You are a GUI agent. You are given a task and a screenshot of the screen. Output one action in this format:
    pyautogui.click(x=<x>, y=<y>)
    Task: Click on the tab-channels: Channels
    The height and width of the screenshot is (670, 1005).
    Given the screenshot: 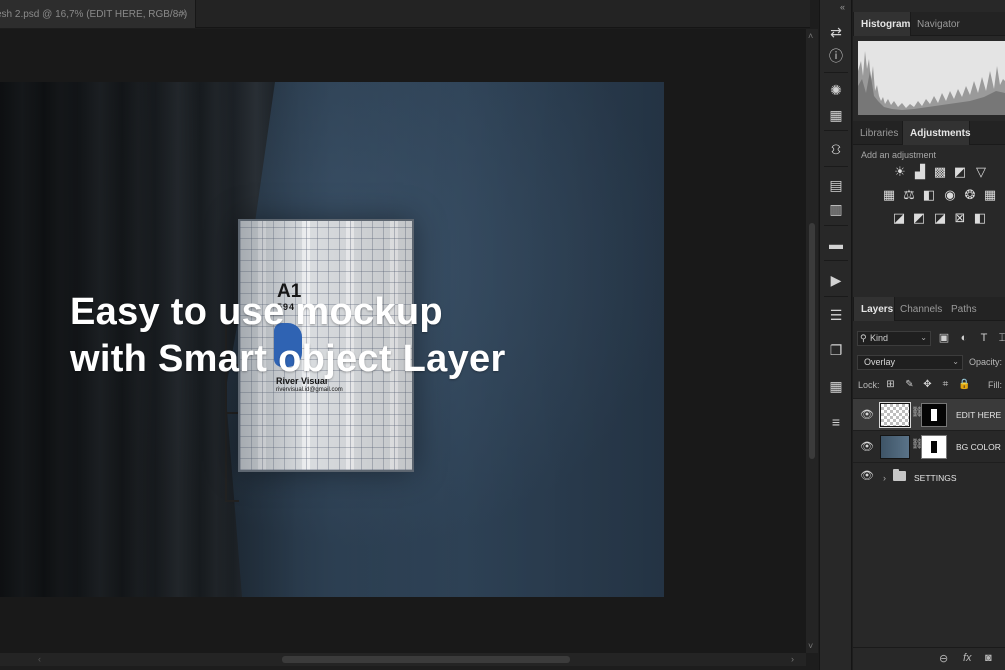 What is the action you would take?
    pyautogui.click(x=921, y=309)
    